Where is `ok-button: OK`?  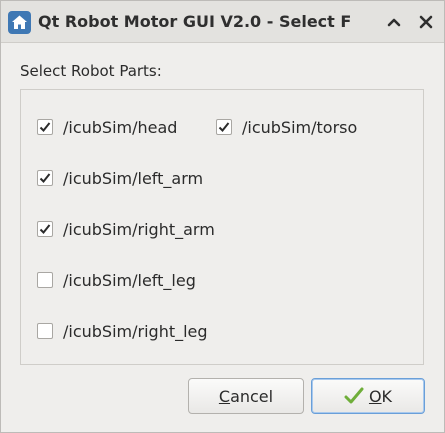
ok-button: OK is located at coordinates (368, 396).